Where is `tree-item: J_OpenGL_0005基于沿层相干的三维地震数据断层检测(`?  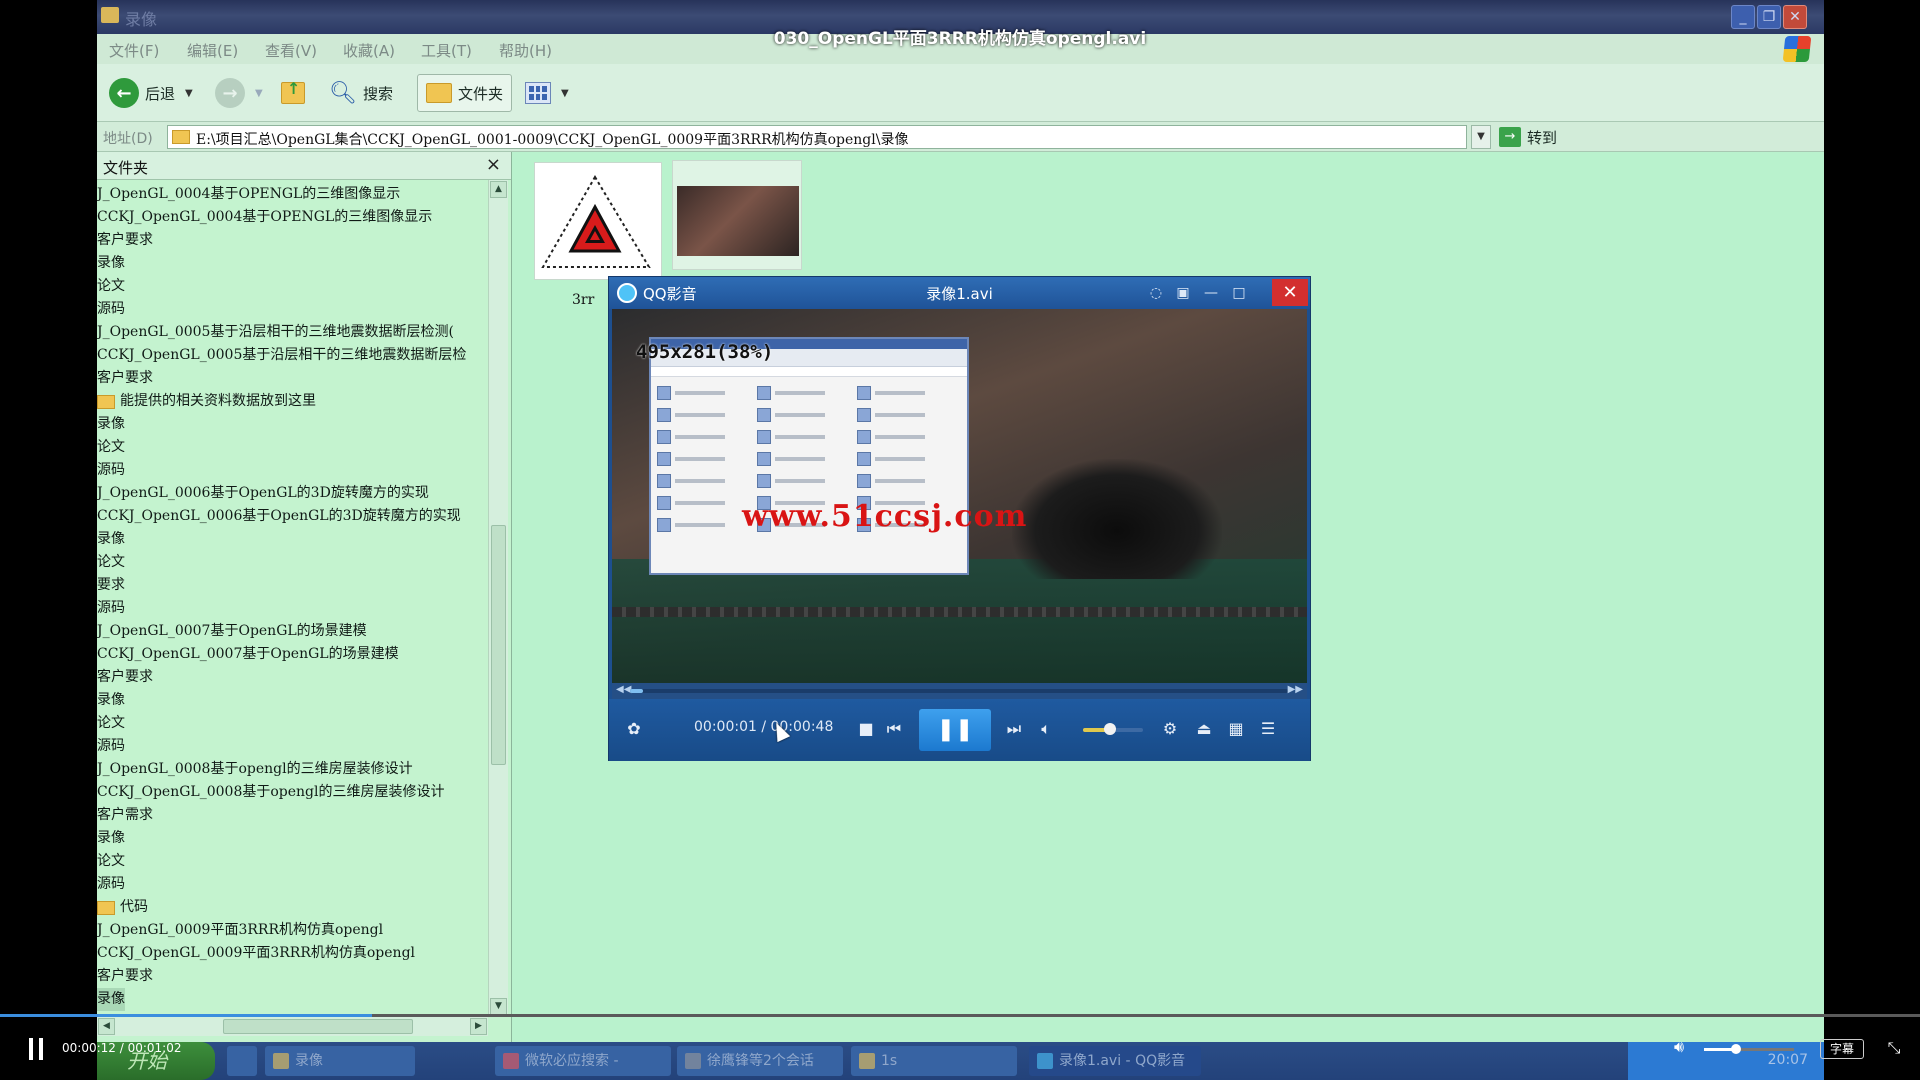 tree-item: J_OpenGL_0005基于沿层相干的三维地震数据断层检测( is located at coordinates (292, 332).